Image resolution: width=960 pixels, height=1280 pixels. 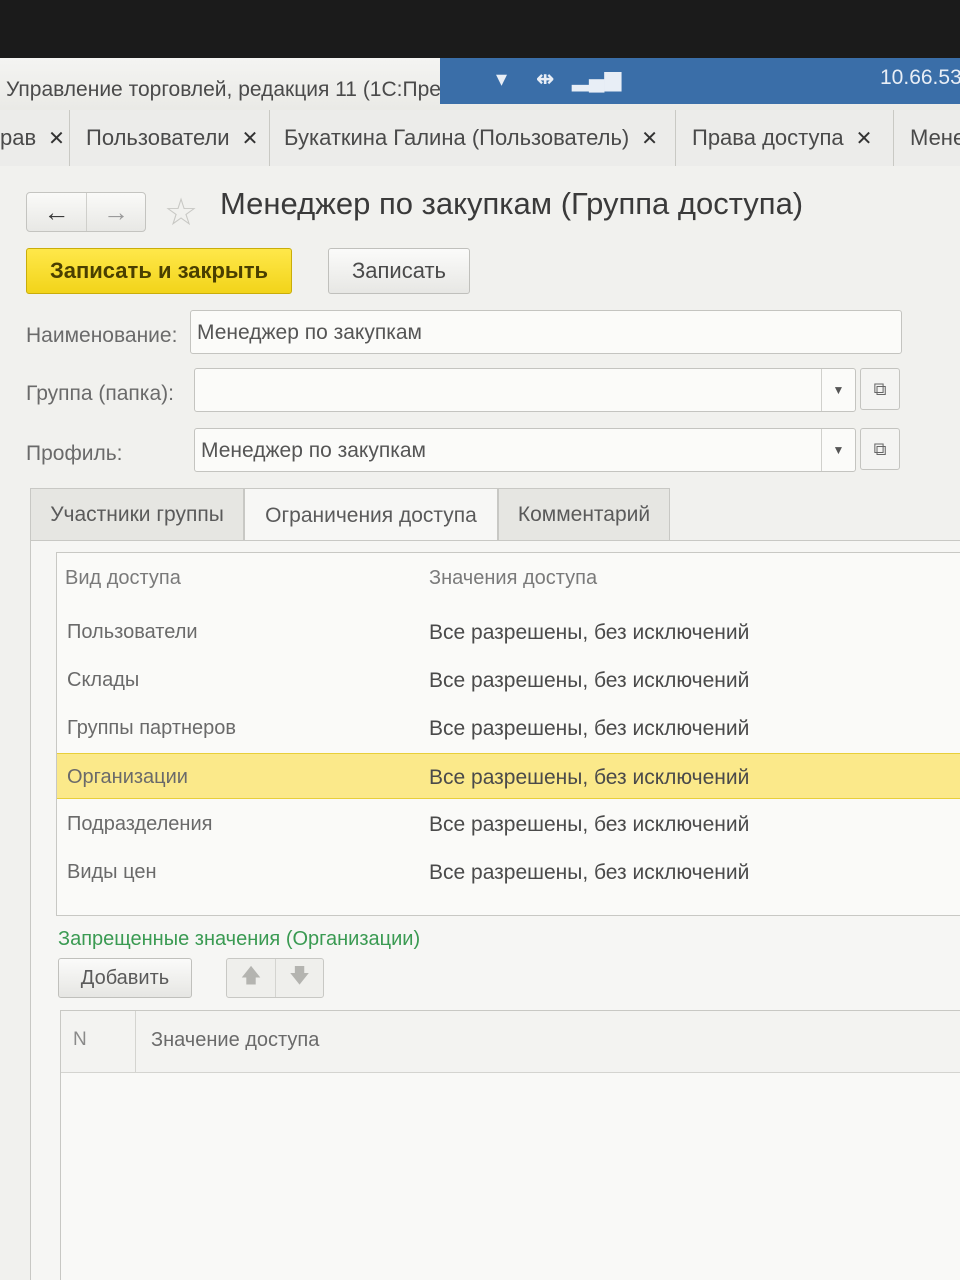 What do you see at coordinates (137, 514) in the screenshot?
I see `tab-group-members: Участники группы` at bounding box center [137, 514].